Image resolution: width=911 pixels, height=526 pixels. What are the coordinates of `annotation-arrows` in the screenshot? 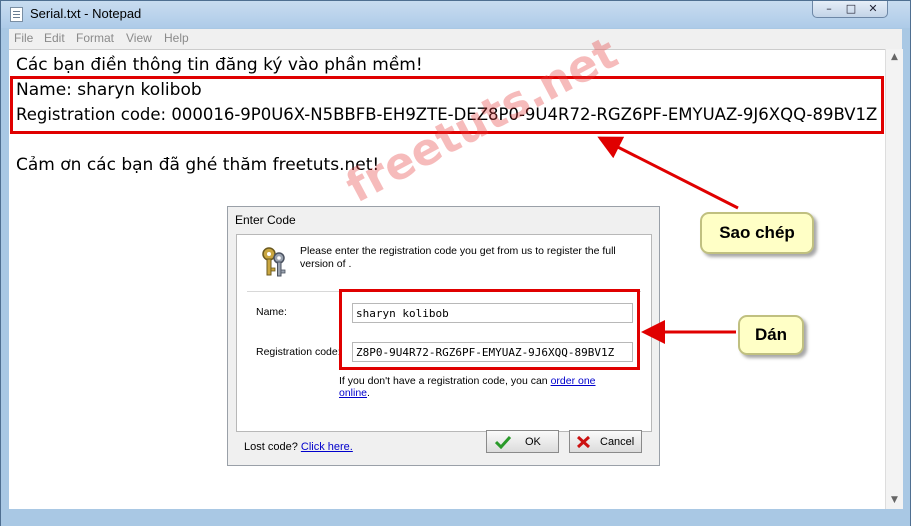 It's located at (668, 240).